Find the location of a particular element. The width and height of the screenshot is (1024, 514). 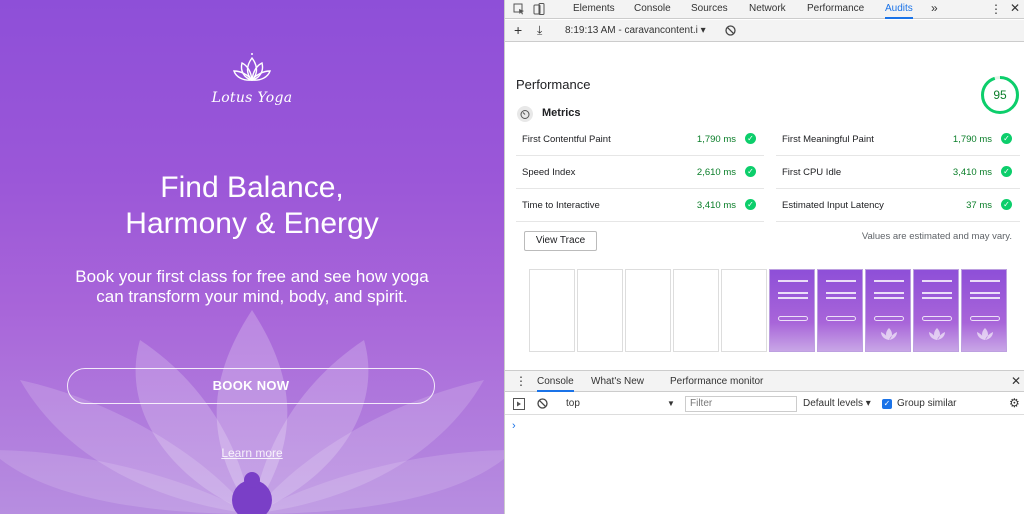

metric-first-cpu-idle: First CPU Idle 3,410 ms ✓ is located at coordinates (898, 173).